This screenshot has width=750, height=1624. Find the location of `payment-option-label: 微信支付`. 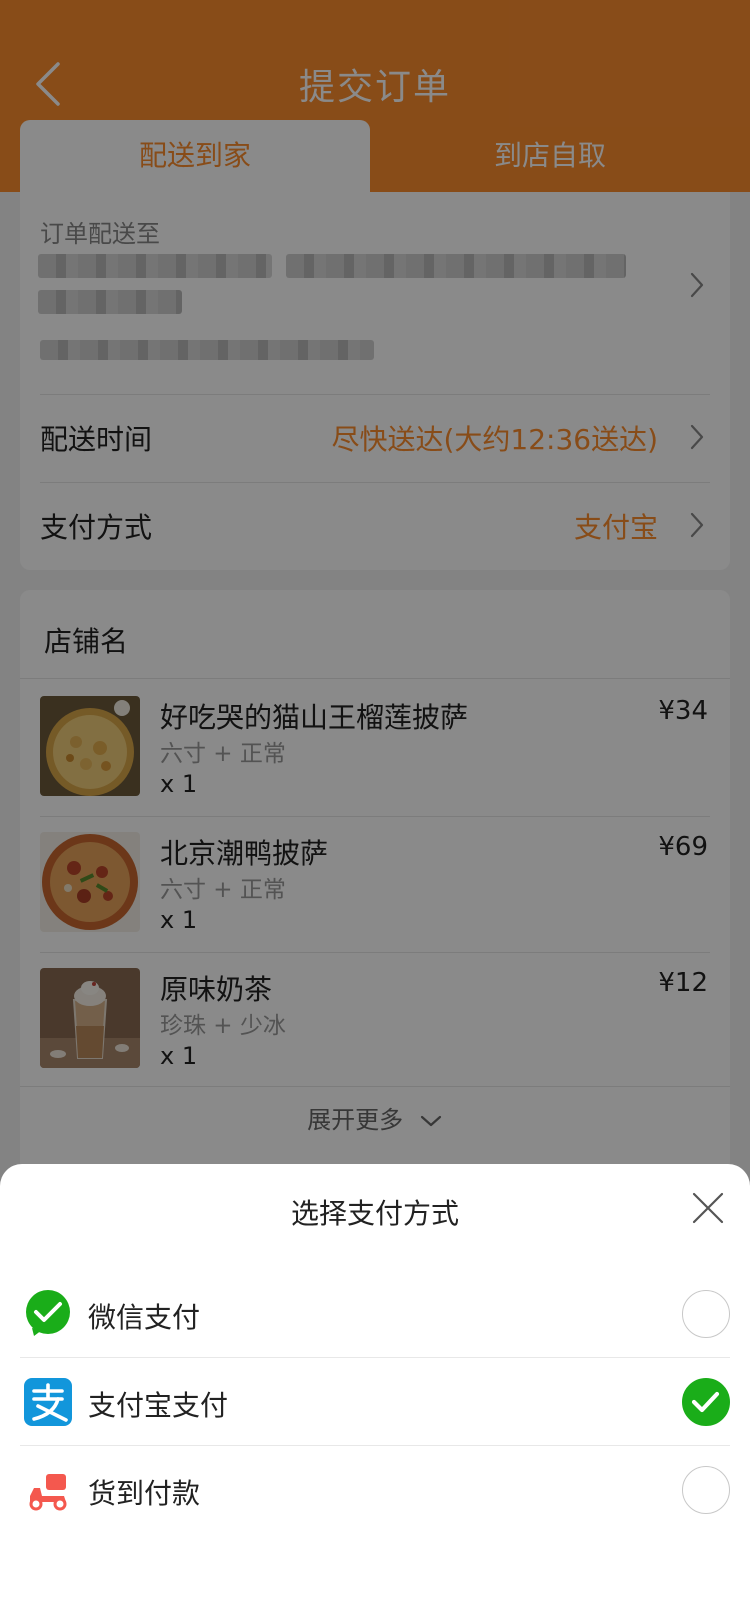

payment-option-label: 微信支付 is located at coordinates (144, 1317).